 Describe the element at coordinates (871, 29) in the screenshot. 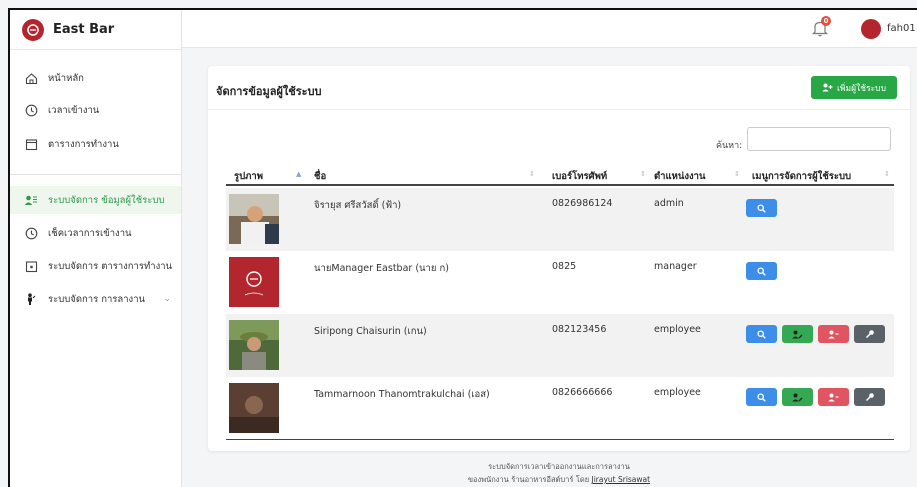

I see `user-avatar` at that location.